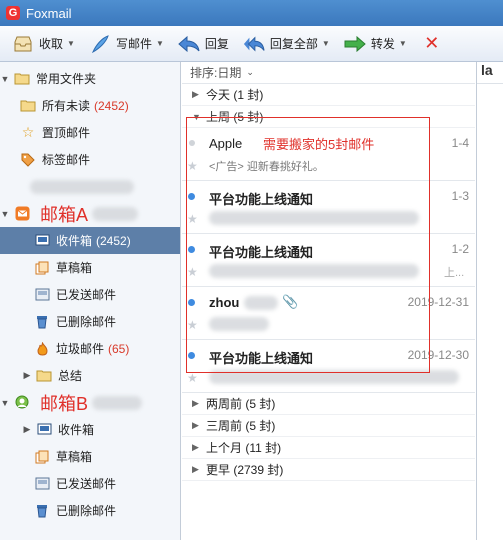 The width and height of the screenshot is (503, 540). I want to click on folder-sent-b: 已发送邮件, so click(90, 483).